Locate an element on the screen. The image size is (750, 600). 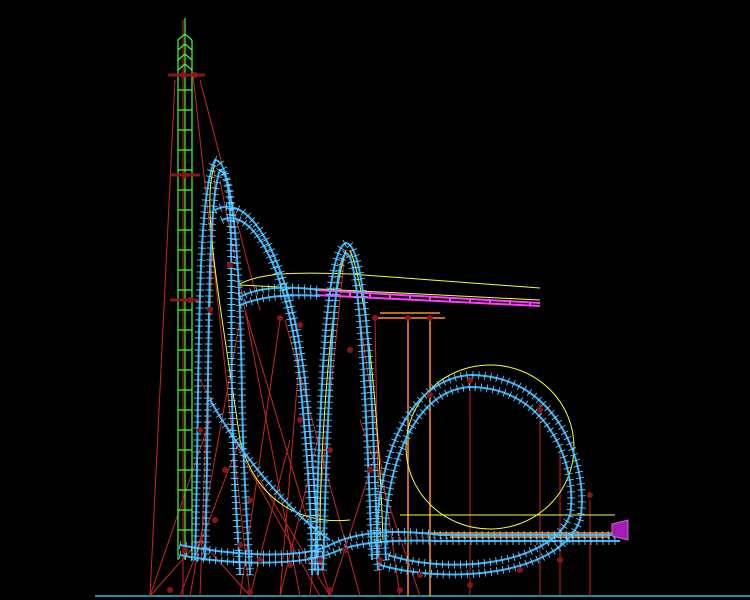
train is located at coordinates (620, 530).